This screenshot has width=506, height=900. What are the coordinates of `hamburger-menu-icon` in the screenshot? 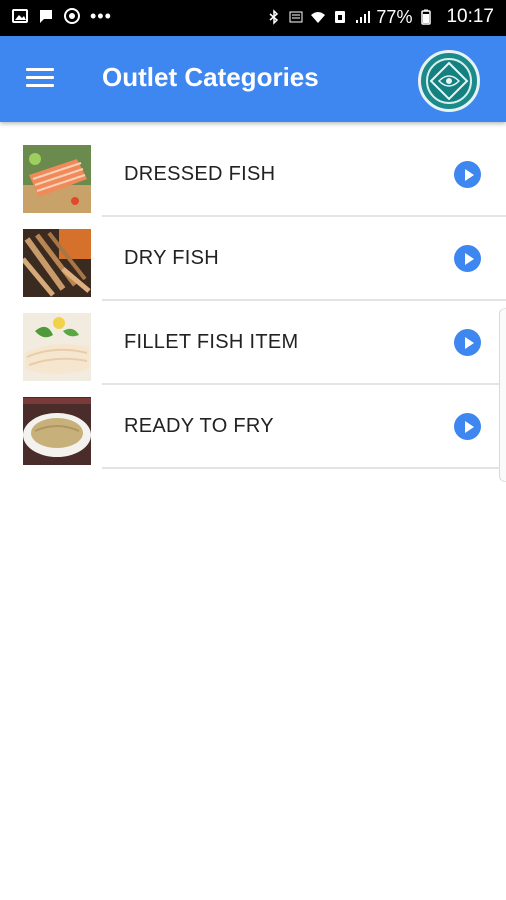 It's located at (40, 79).